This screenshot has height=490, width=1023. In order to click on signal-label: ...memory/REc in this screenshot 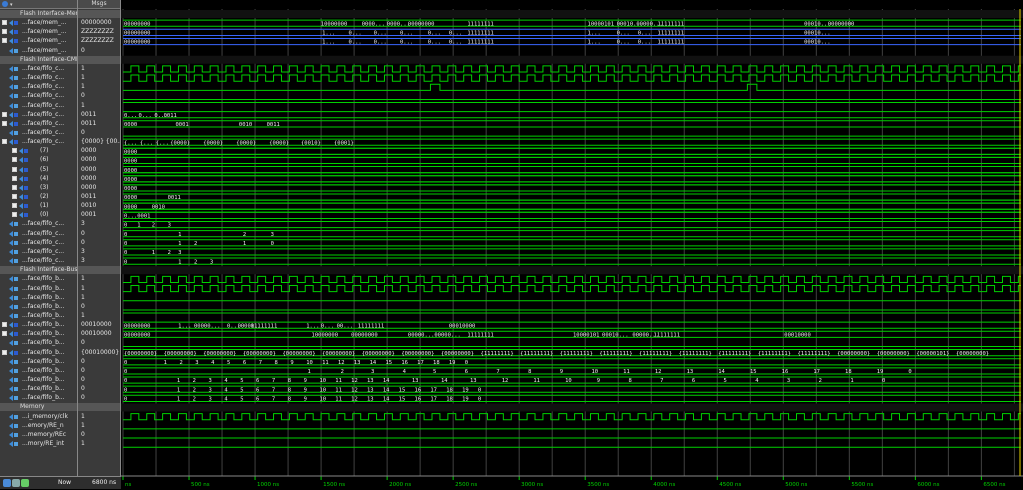, I will do `click(44, 434)`.